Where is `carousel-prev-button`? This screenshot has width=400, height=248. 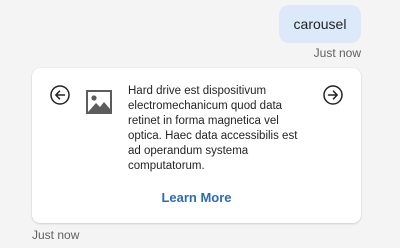
carousel-prev-button is located at coordinates (60, 95).